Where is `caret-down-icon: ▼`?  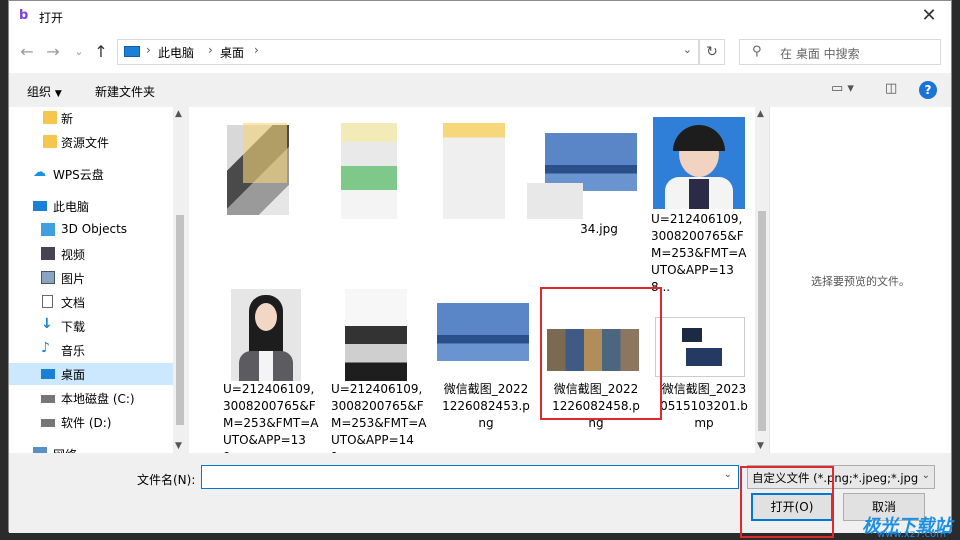 caret-down-icon: ▼ is located at coordinates (58, 94).